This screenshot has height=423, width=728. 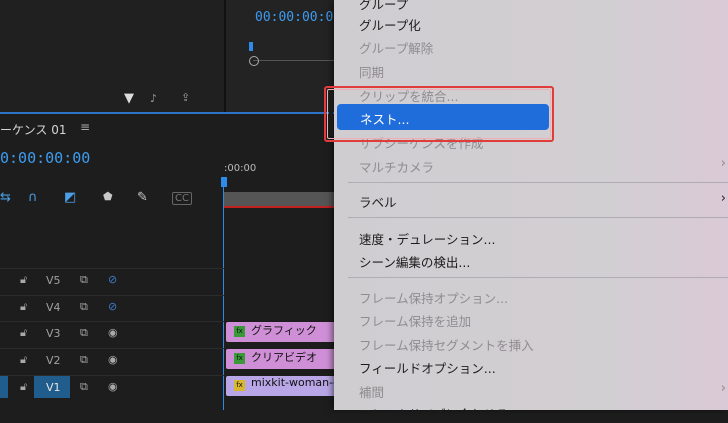 I want to click on timeline-clip: fx グラフィック, so click(x=281, y=332).